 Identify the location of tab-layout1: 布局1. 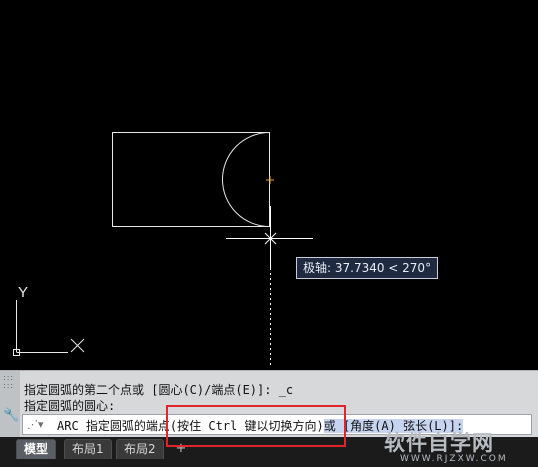
(88, 449).